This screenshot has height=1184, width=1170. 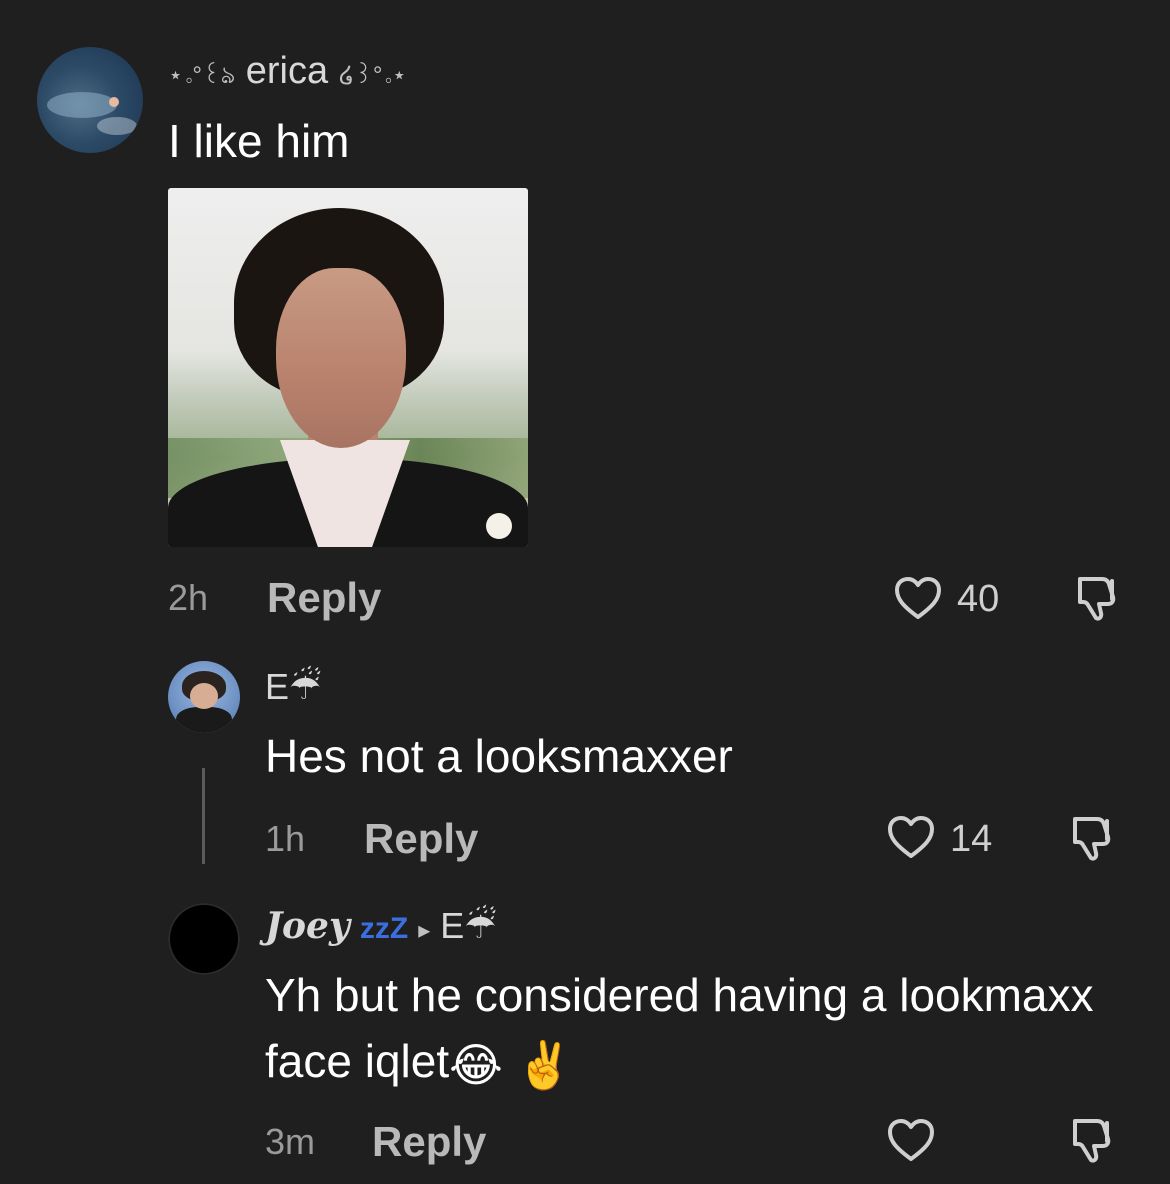 I want to click on avatar-erica, so click(x=90, y=100).